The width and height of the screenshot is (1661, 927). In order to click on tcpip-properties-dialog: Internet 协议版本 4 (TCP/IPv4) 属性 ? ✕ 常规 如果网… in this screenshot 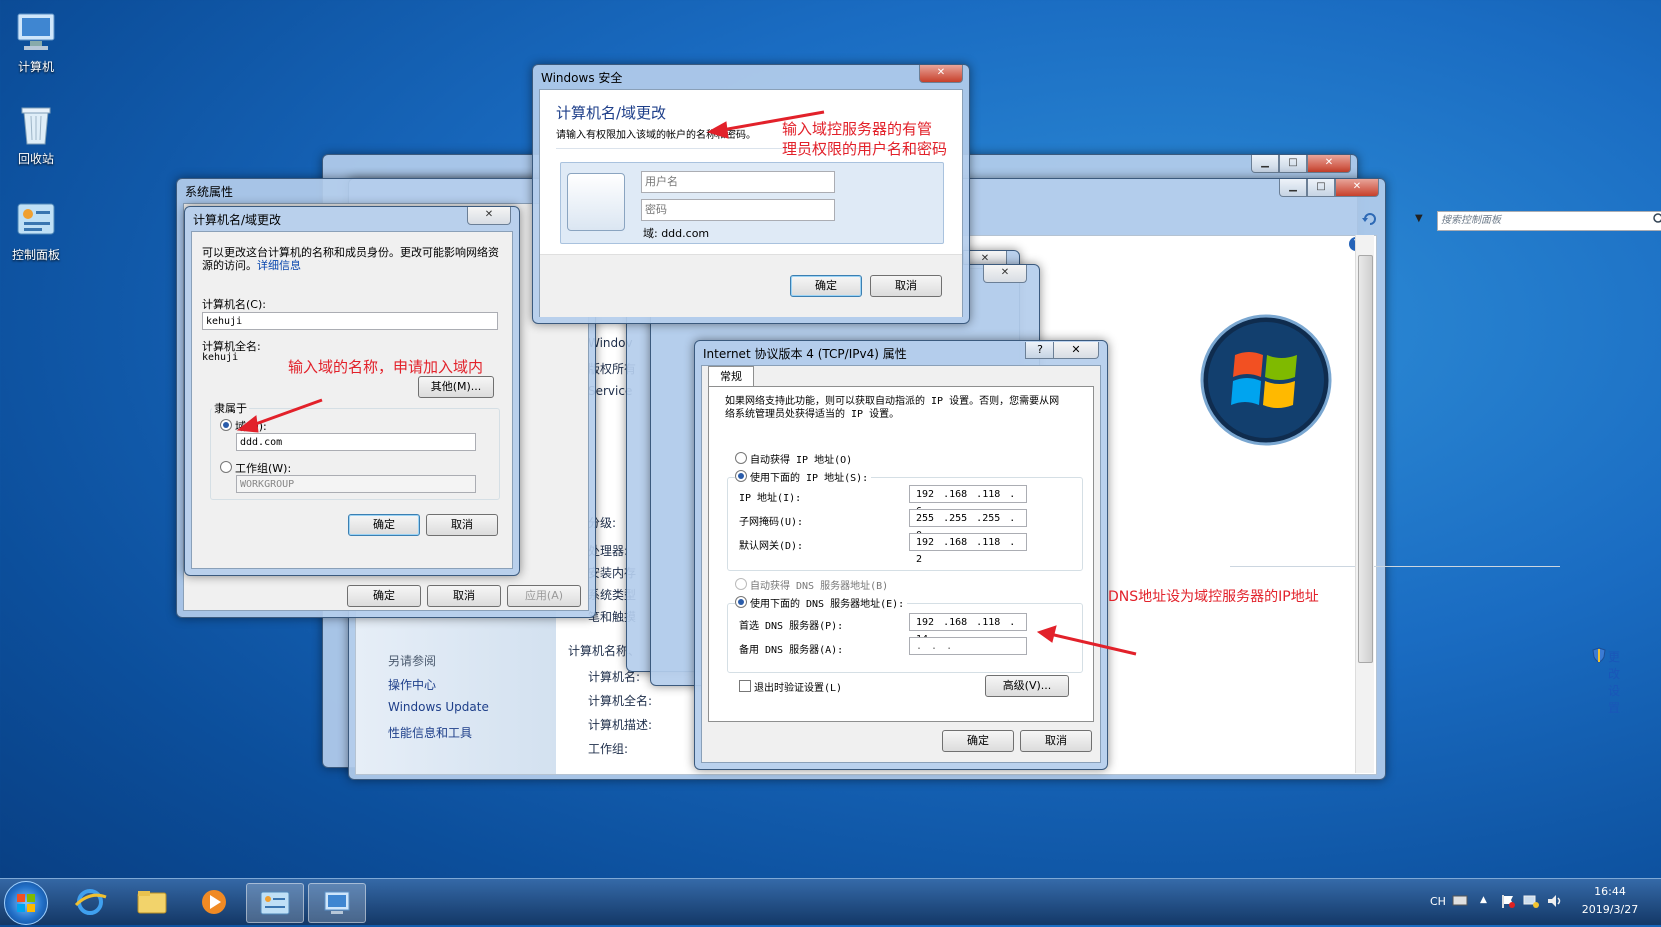, I will do `click(901, 555)`.